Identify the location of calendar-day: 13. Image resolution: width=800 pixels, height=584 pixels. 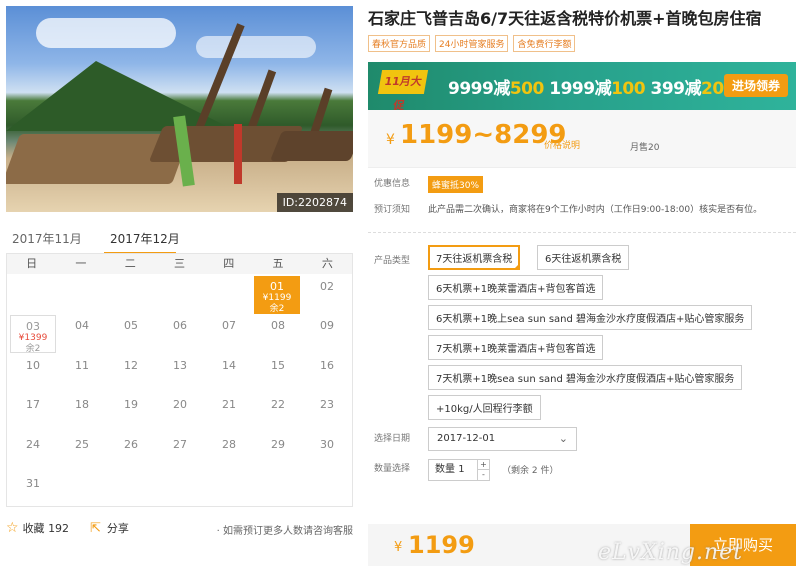
(180, 365).